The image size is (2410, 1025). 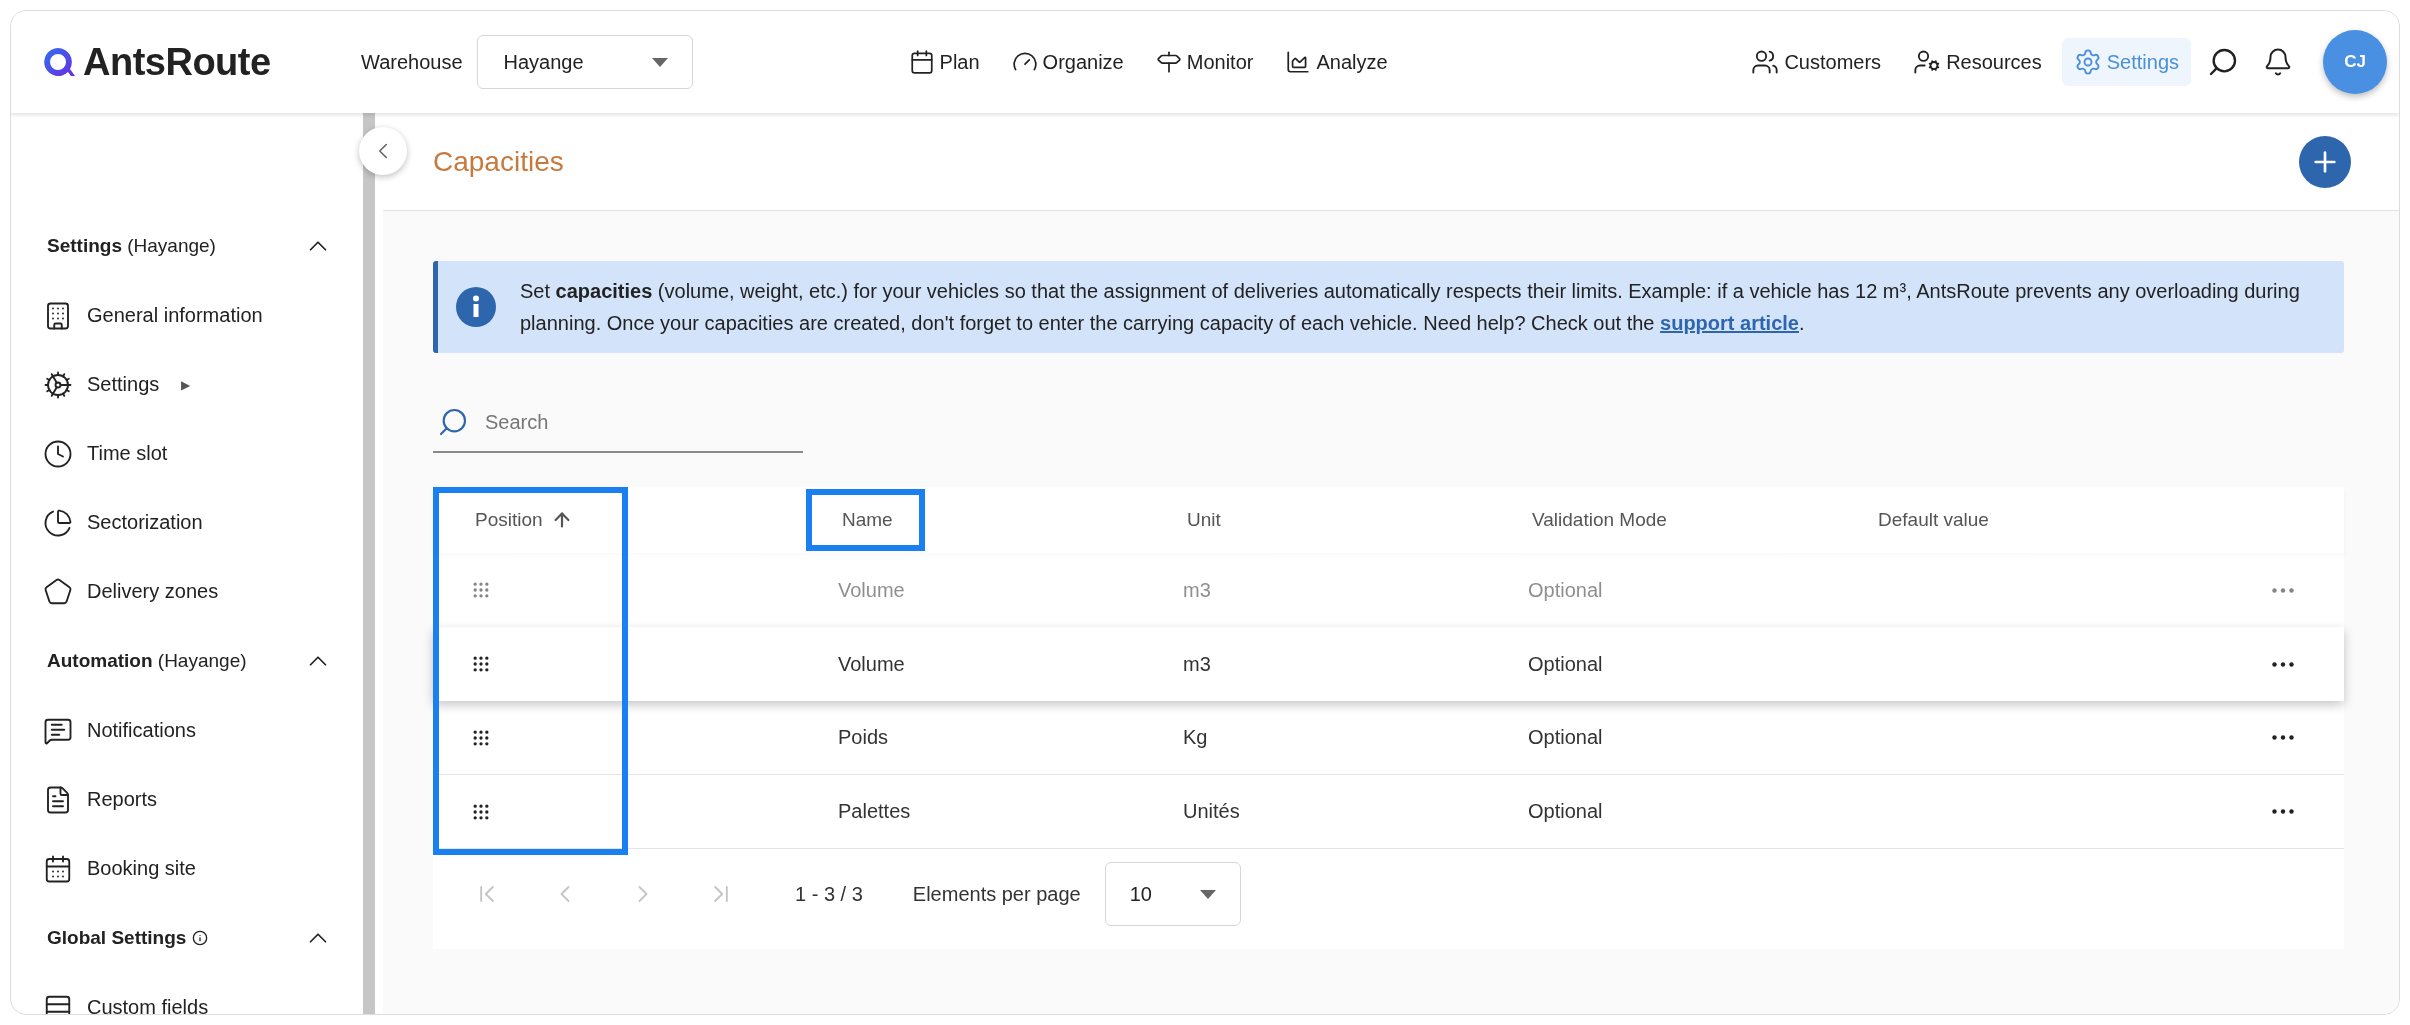 I want to click on section-title: Automation (Hayange), so click(x=147, y=661).